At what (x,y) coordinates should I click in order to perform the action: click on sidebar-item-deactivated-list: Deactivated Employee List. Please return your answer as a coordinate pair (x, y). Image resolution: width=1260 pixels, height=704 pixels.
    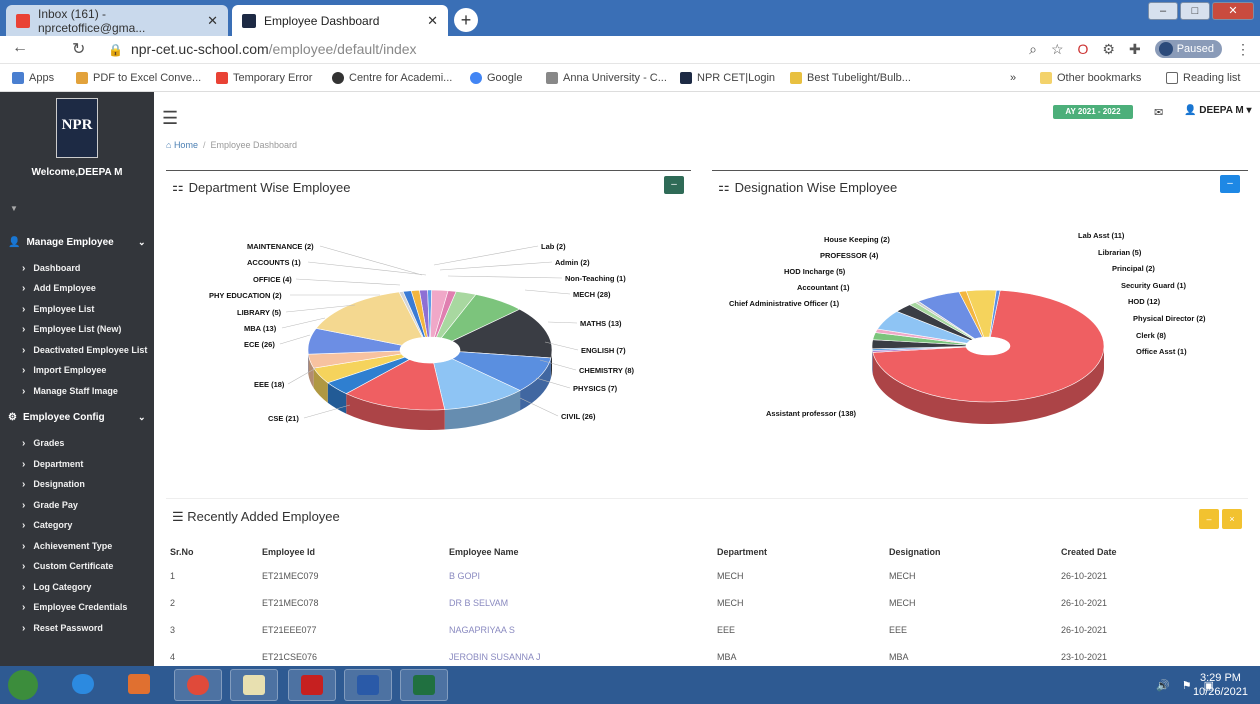
    Looking at the image, I should click on (84, 350).